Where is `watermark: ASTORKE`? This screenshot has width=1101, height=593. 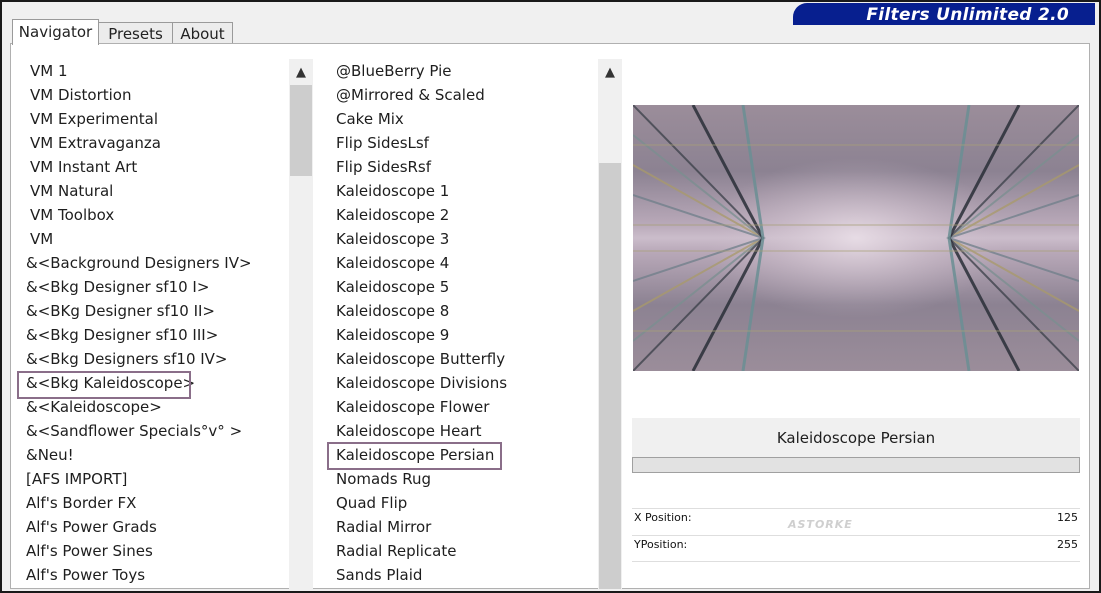 watermark: ASTORKE is located at coordinates (820, 524).